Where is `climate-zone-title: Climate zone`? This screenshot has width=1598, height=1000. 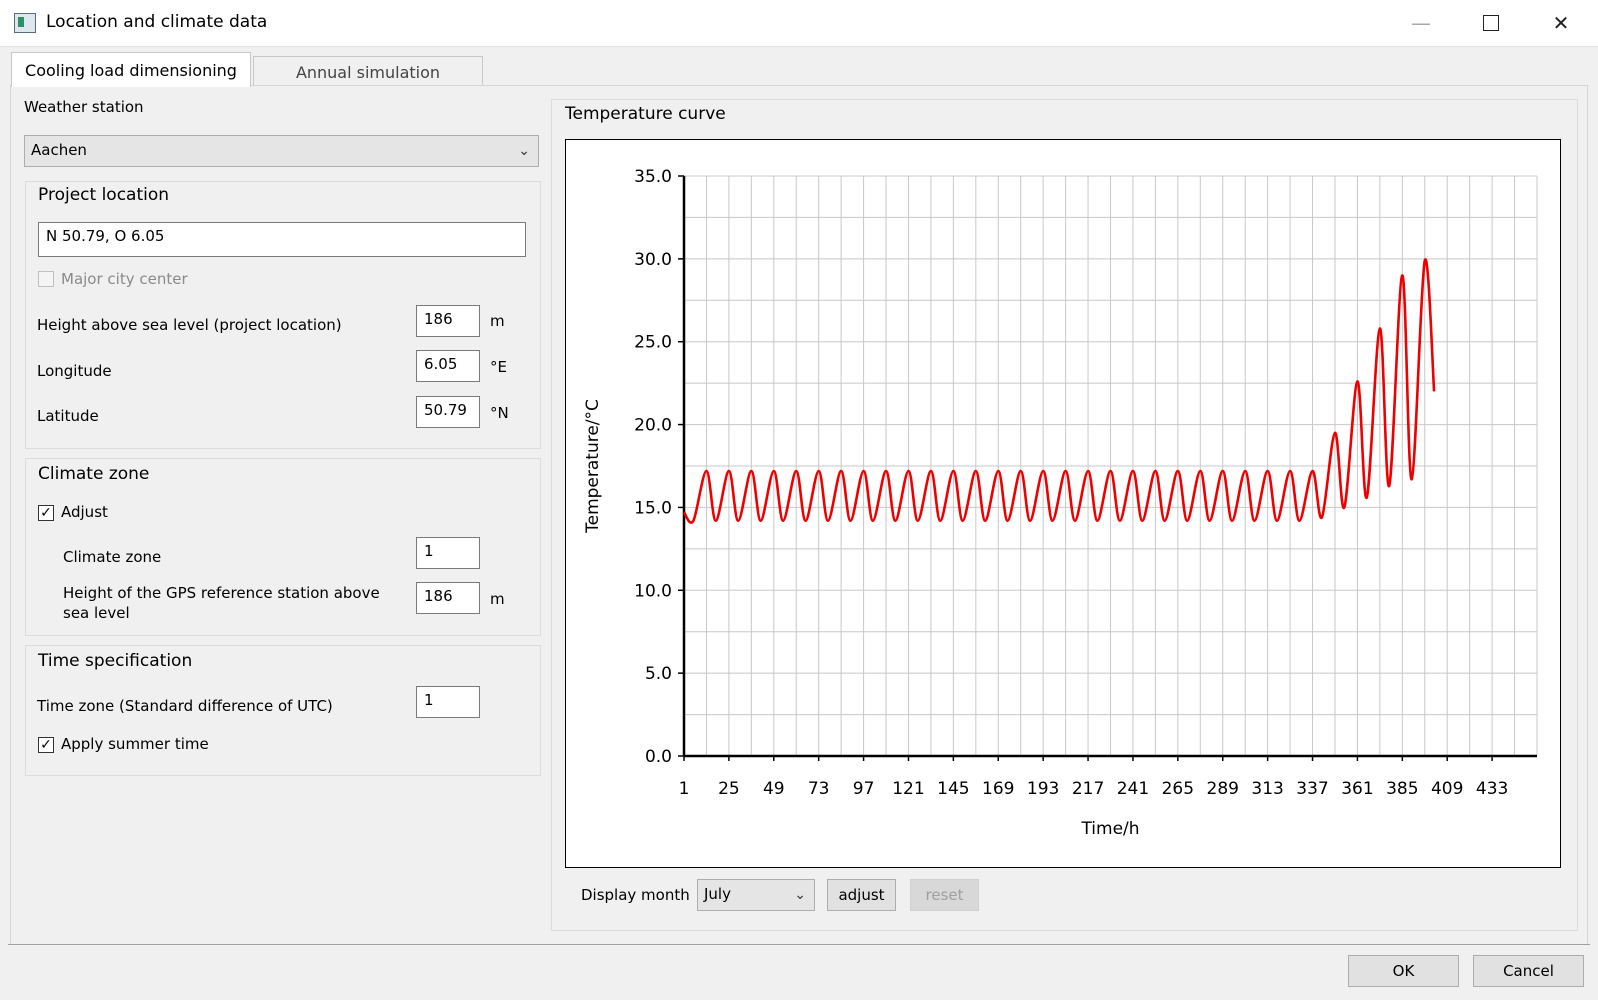
climate-zone-title: Climate zone is located at coordinates (94, 474).